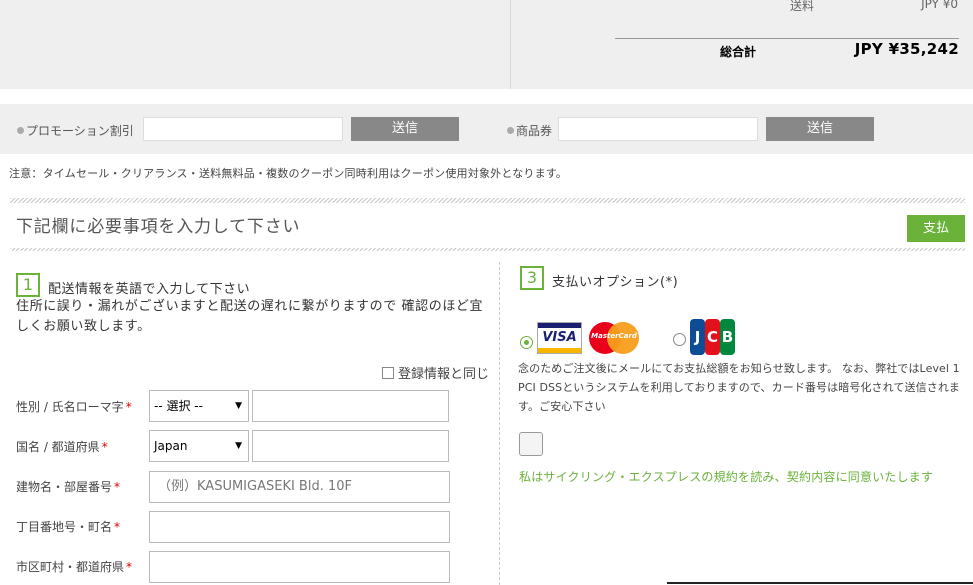 The height and width of the screenshot is (585, 973). I want to click on bottom-rule, so click(820, 583).